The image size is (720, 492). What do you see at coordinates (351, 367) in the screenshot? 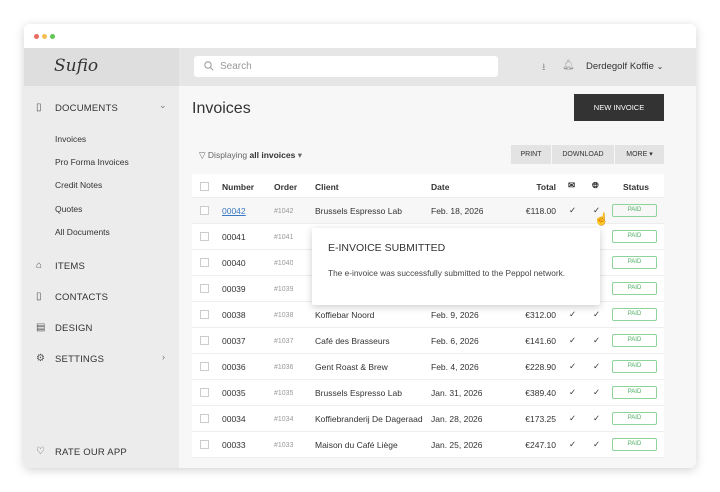
I see `client-name: Gent Roast & Brew` at bounding box center [351, 367].